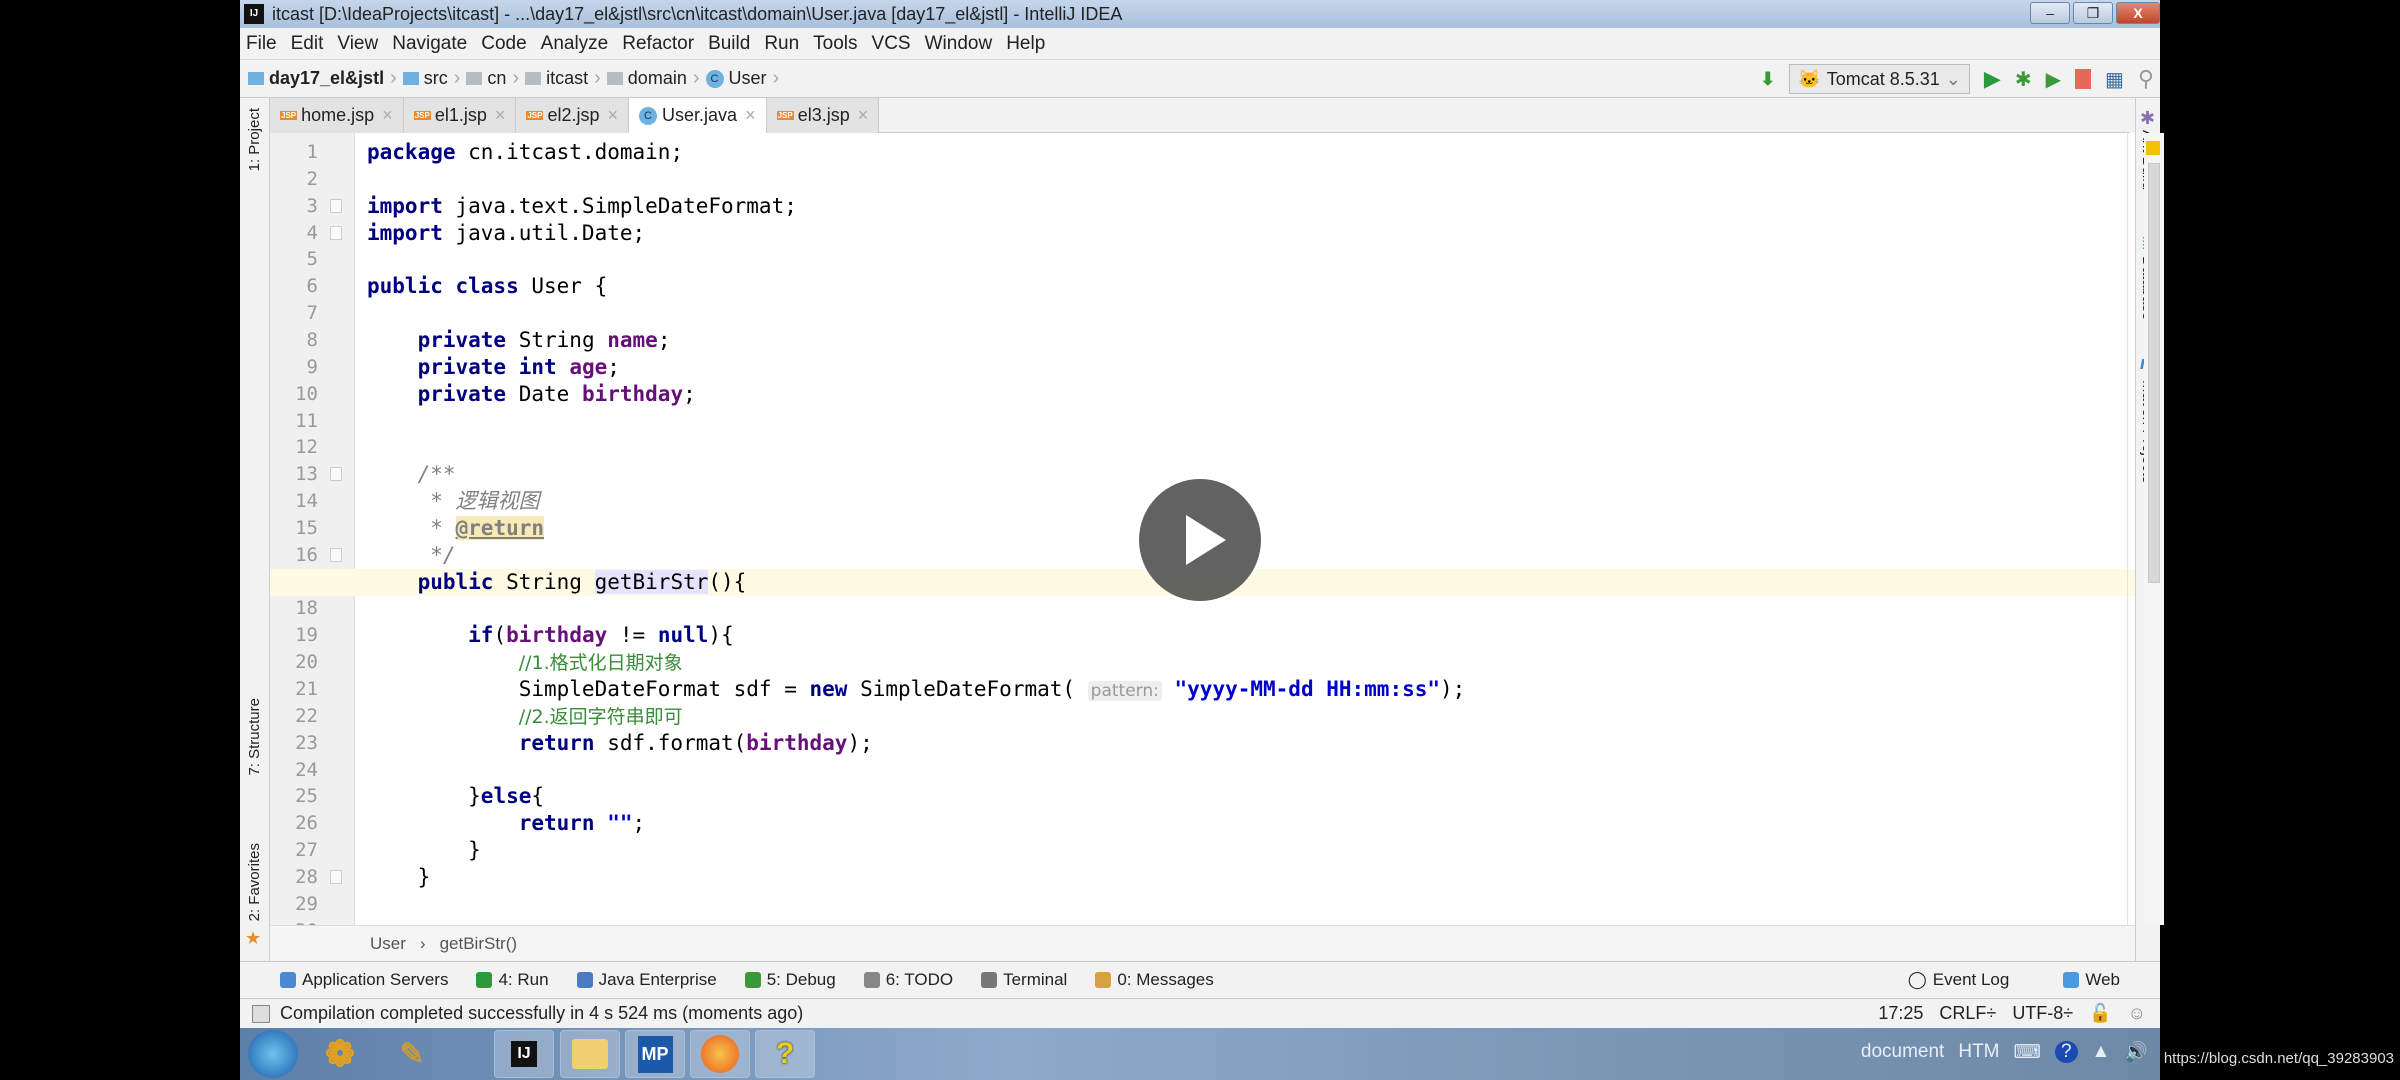 The image size is (2400, 1080). I want to click on line-number: 22, so click(306, 715).